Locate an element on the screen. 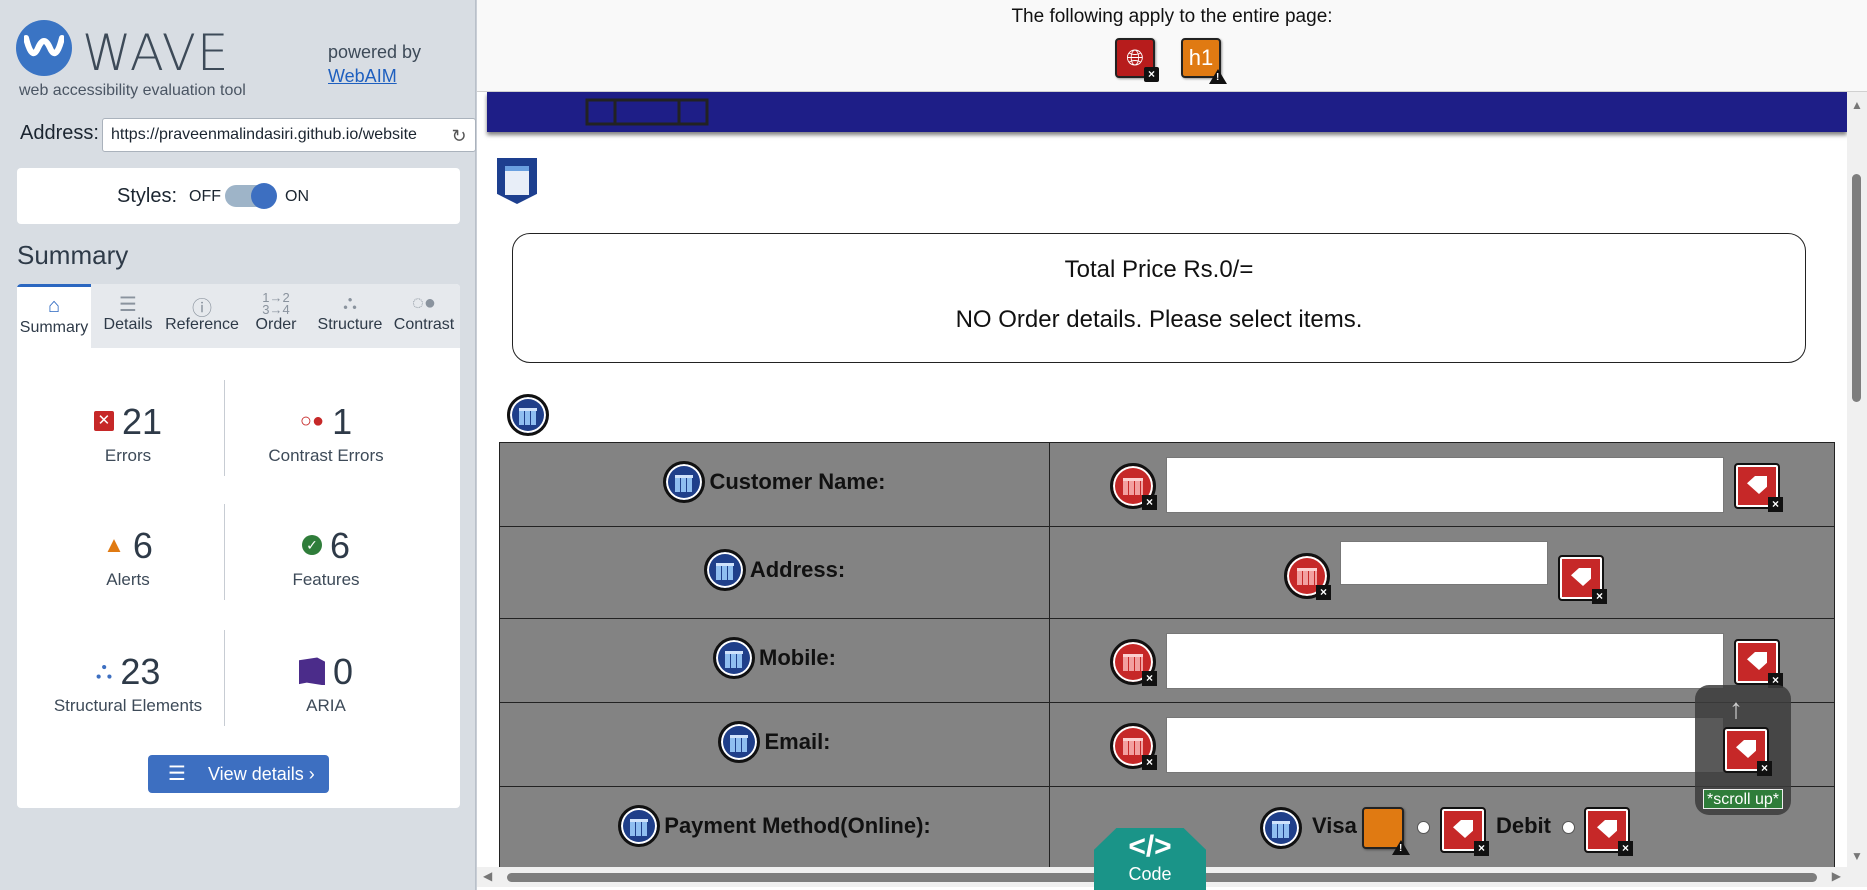 The width and height of the screenshot is (1867, 890). address-label: Address: is located at coordinates (59, 133).